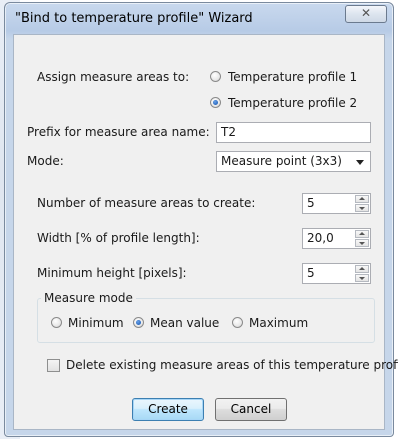 Image resolution: width=398 pixels, height=439 pixels. Describe the element at coordinates (146, 203) in the screenshot. I see `count-label: Number of measure areas to create:` at that location.